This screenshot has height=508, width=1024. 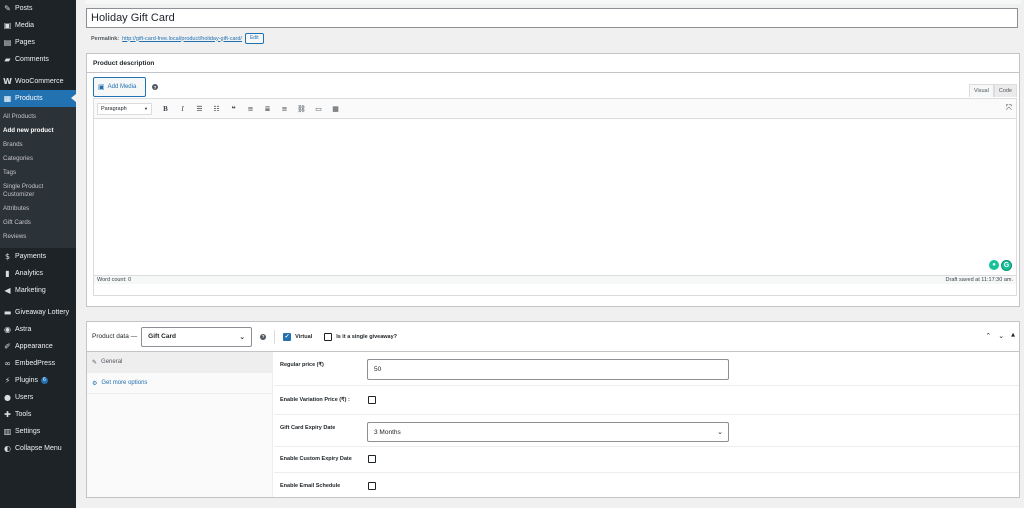 What do you see at coordinates (38, 131) in the screenshot?
I see `submenu-item-add-new-product: Add new product` at bounding box center [38, 131].